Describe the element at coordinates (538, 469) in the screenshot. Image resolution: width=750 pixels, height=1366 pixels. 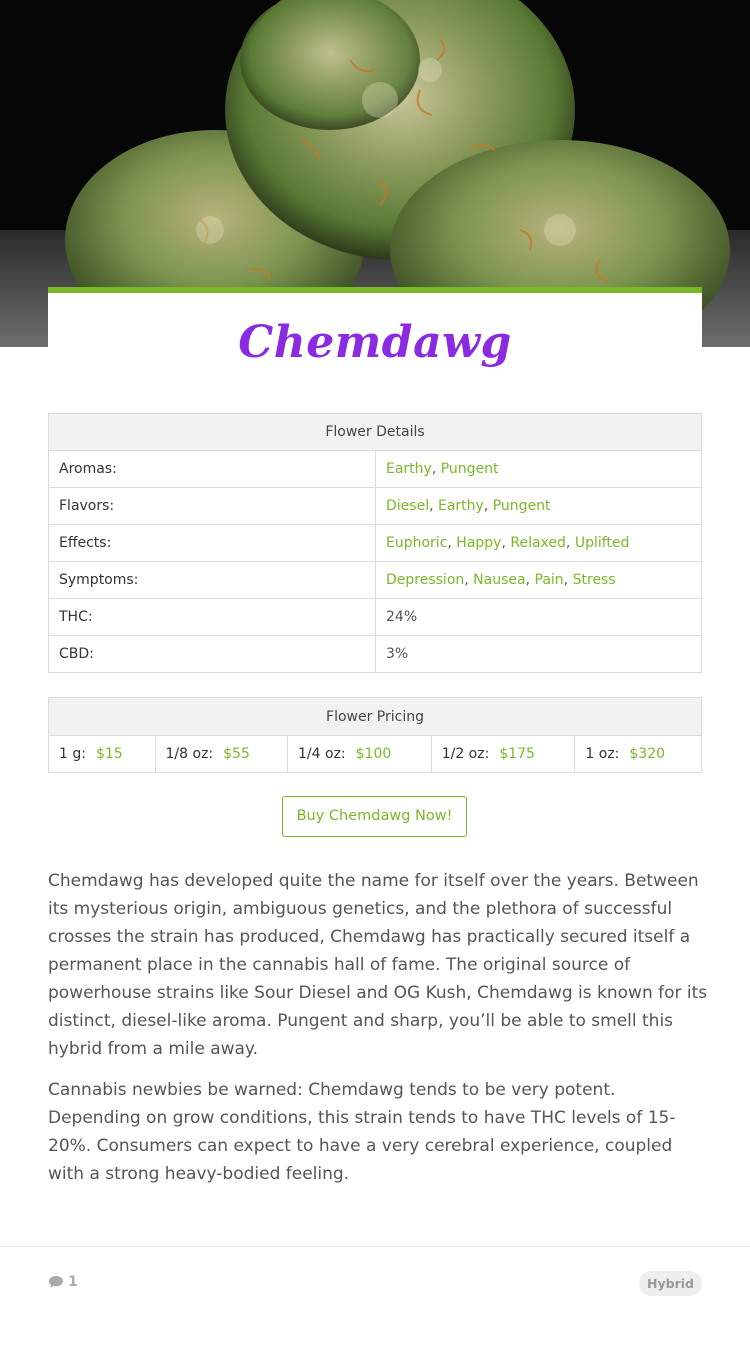
I see `details-value: Earthy, Pungent` at that location.